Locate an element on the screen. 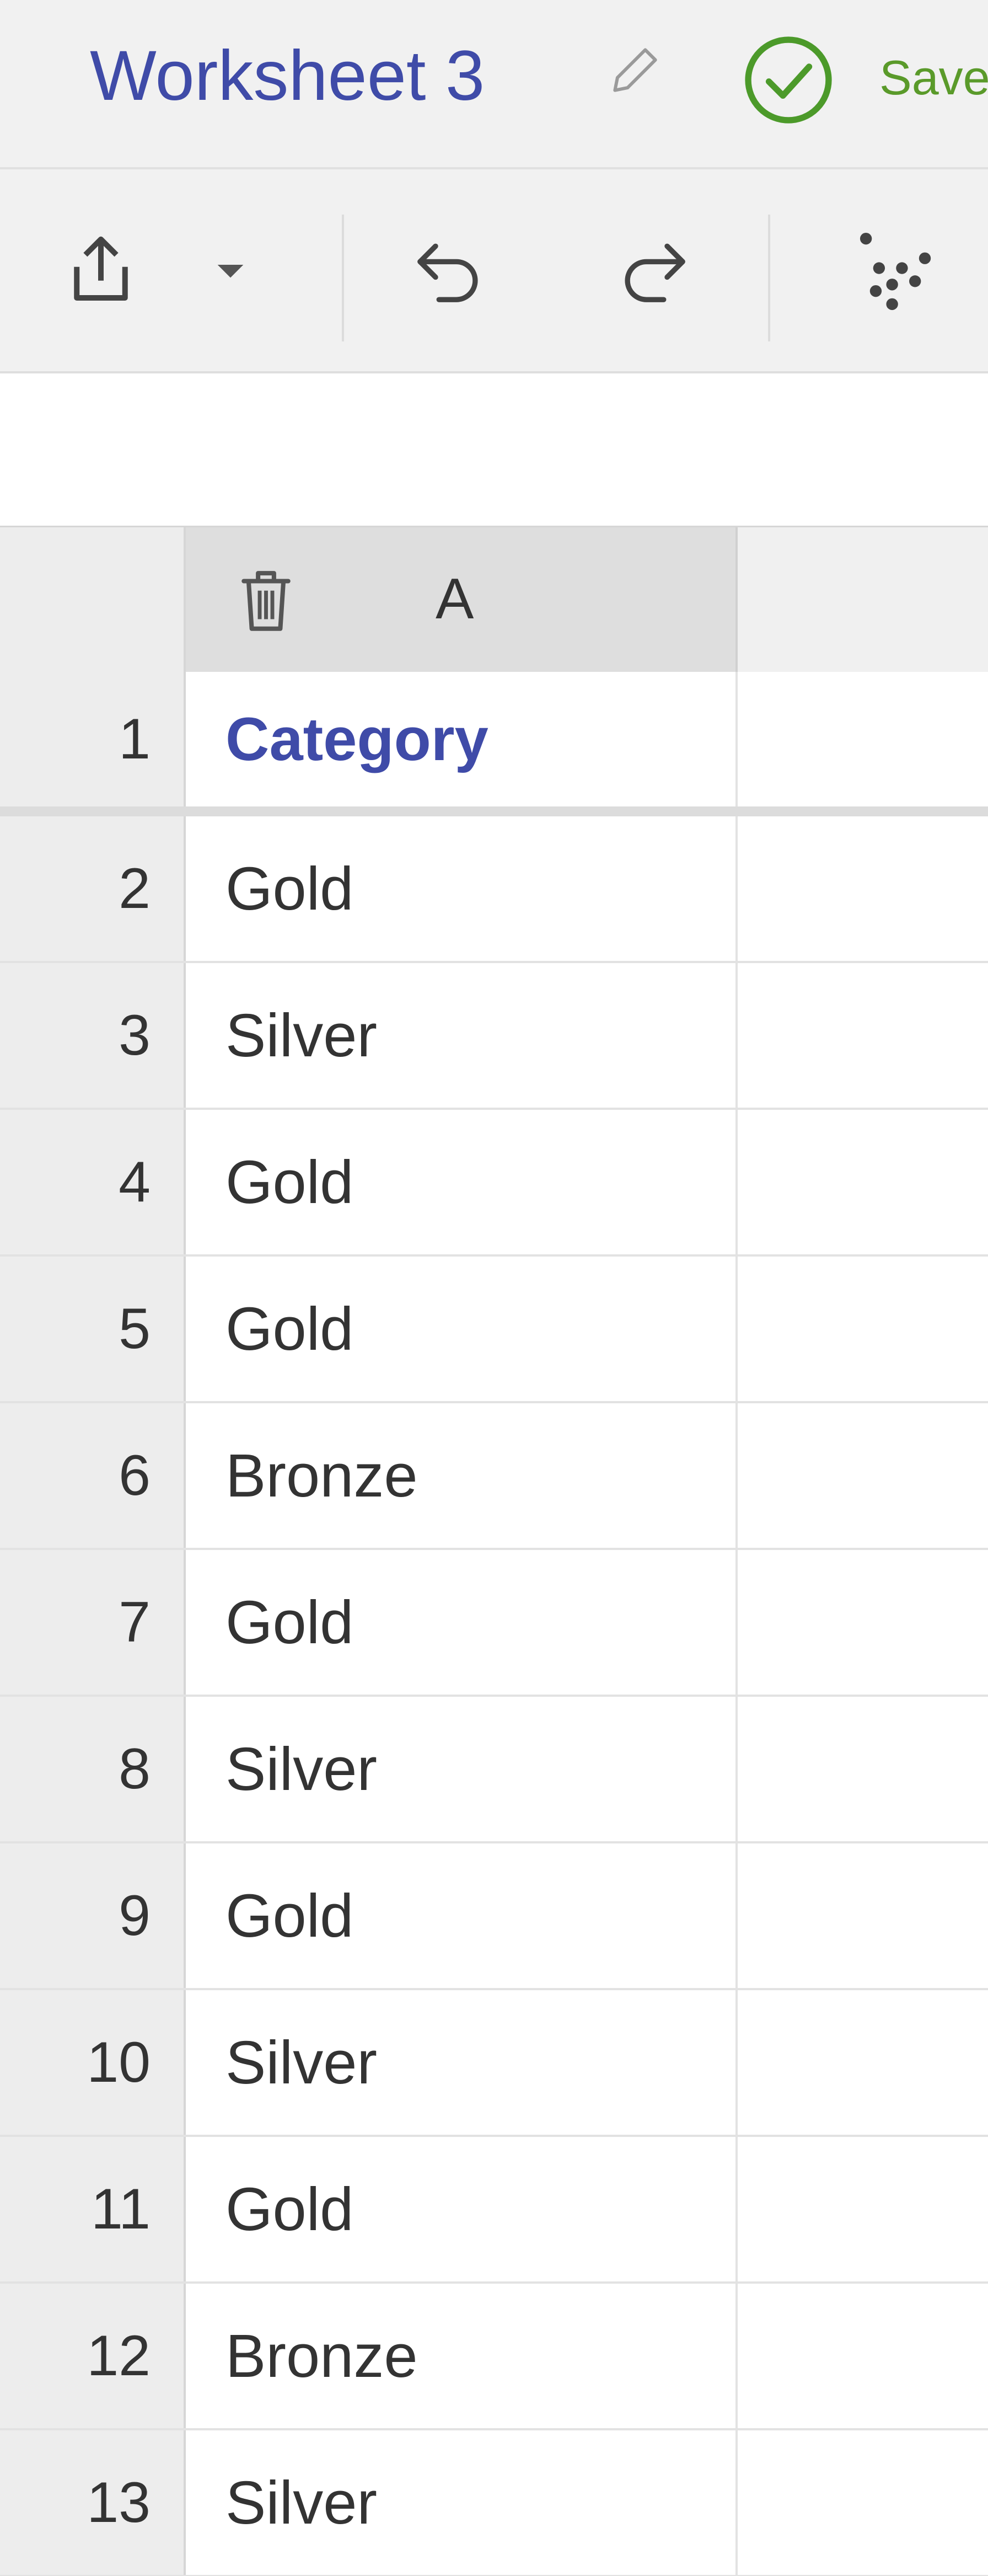 Image resolution: width=988 pixels, height=2576 pixels. cell-b5 is located at coordinates (863, 1329).